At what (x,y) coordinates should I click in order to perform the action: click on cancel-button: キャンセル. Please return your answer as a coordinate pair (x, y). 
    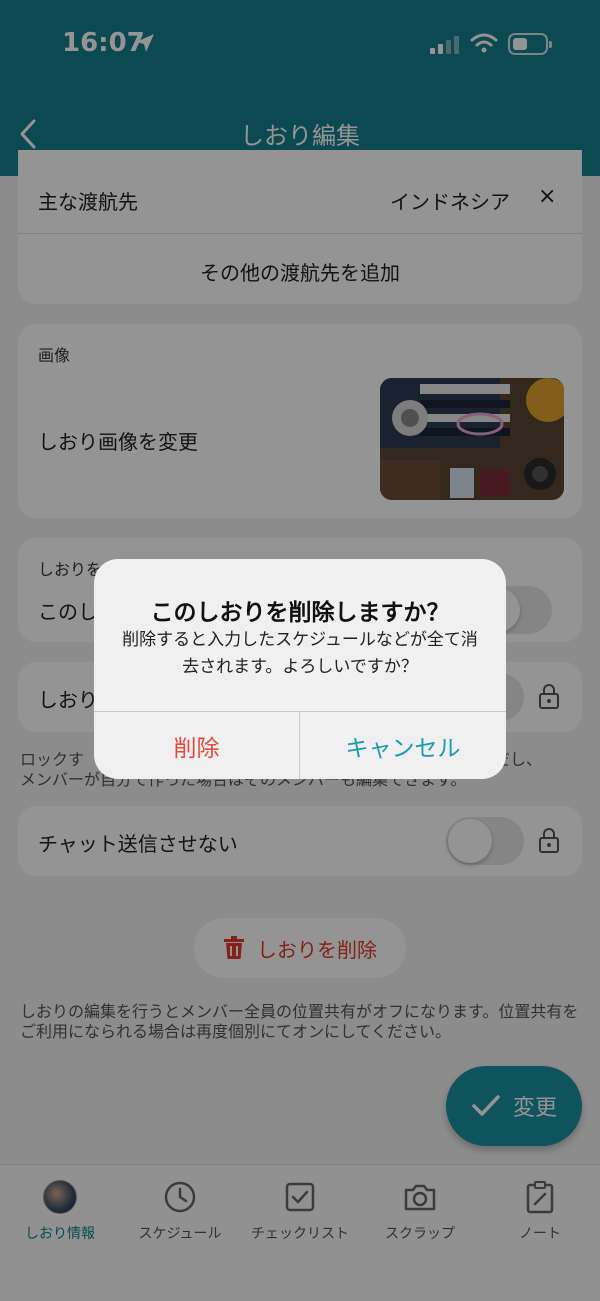
    Looking at the image, I should click on (403, 745).